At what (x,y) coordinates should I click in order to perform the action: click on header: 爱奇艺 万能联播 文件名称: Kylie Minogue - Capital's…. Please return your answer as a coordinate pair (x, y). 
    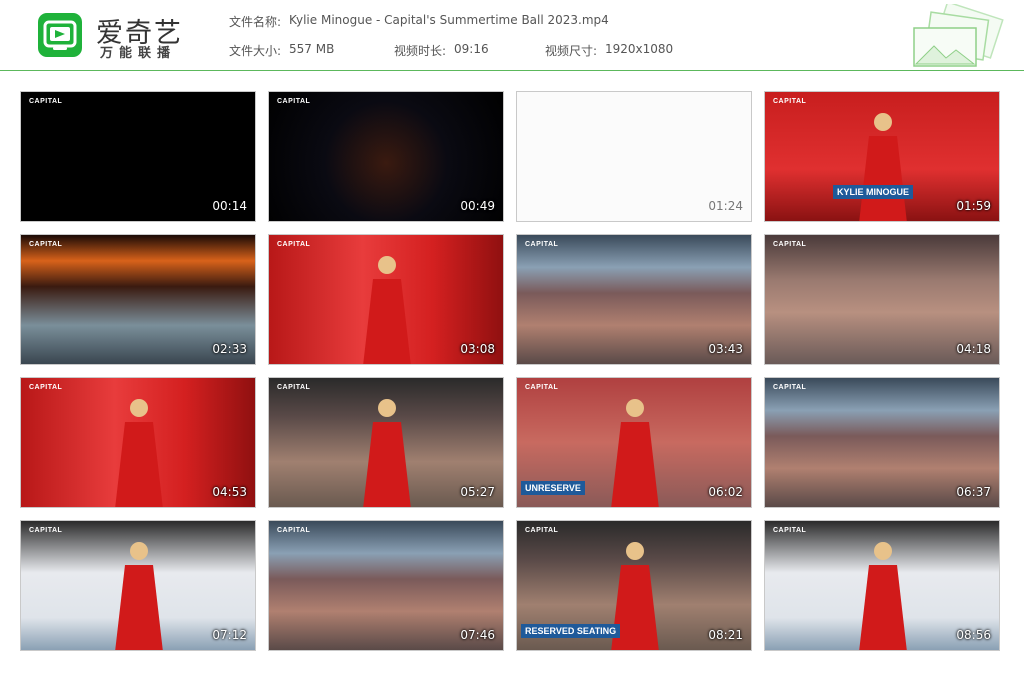
    Looking at the image, I should click on (512, 35).